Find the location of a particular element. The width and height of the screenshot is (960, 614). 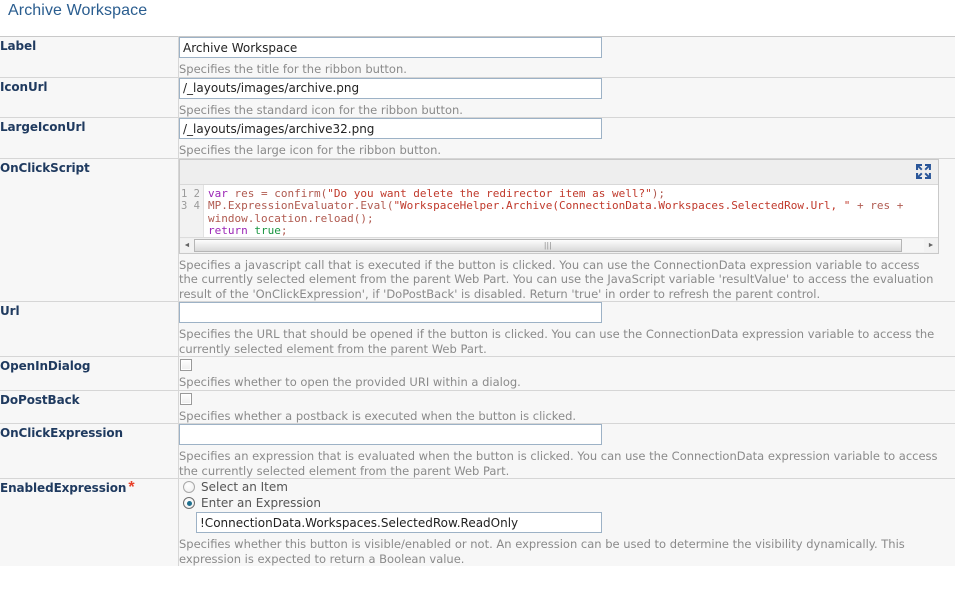

code-token: return is located at coordinates (228, 230).